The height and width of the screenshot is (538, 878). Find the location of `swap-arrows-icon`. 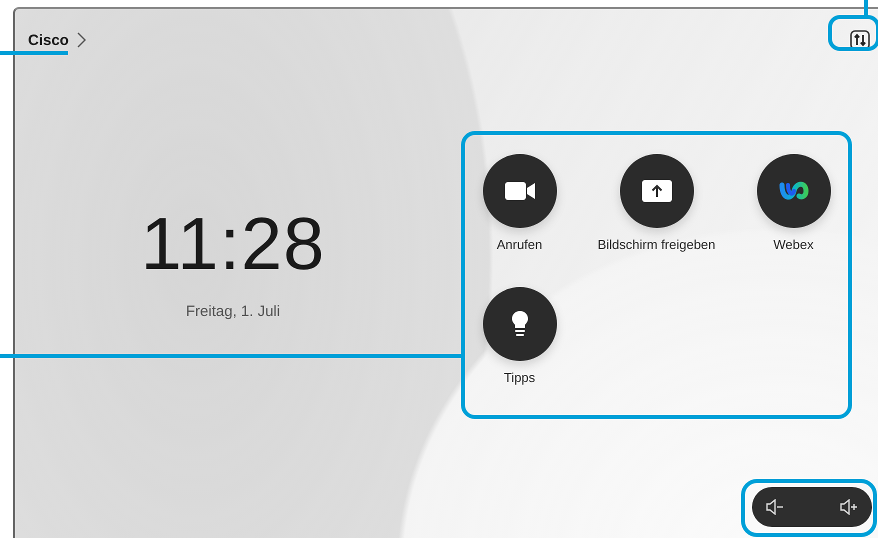

swap-arrows-icon is located at coordinates (860, 40).